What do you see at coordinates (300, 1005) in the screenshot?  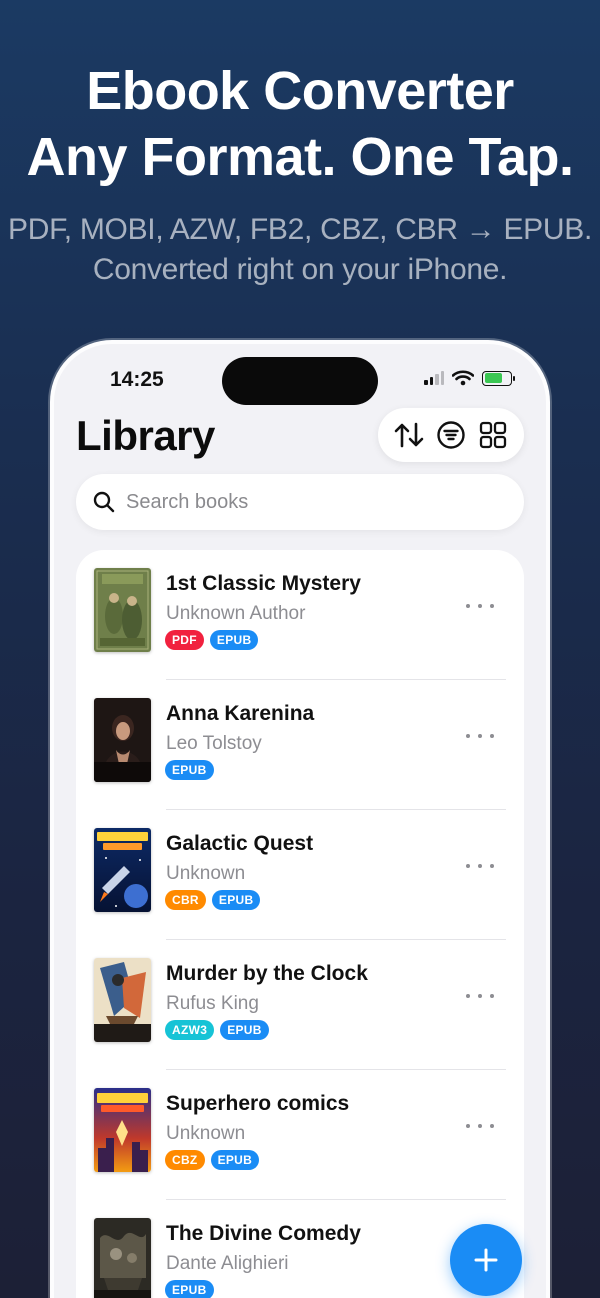 I see `list-item: Murder by the Clock Rufus King AZW3 EPUB` at bounding box center [300, 1005].